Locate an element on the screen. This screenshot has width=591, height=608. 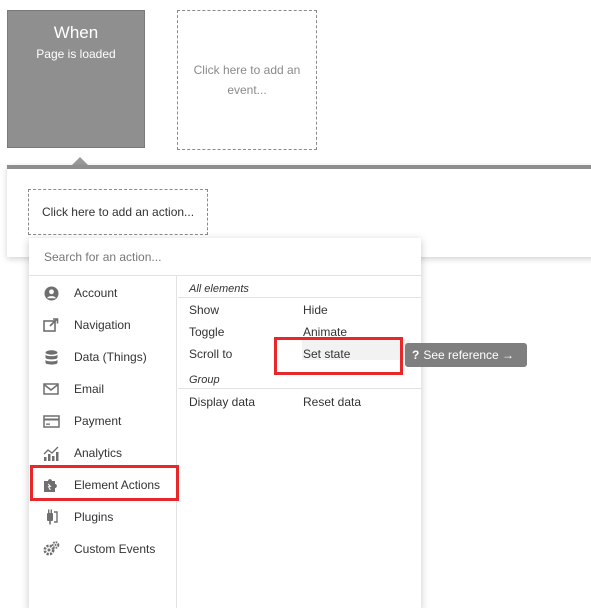
account-icon is located at coordinates (51, 293).